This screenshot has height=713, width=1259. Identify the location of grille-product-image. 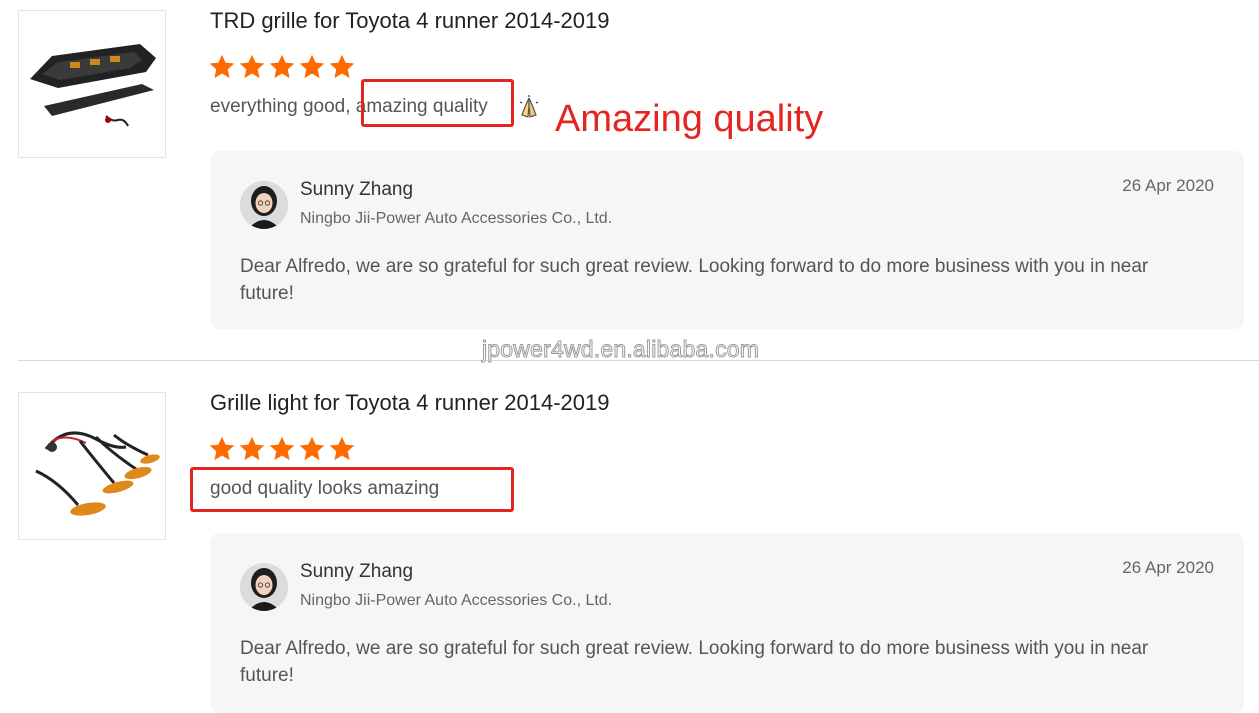
(93, 85).